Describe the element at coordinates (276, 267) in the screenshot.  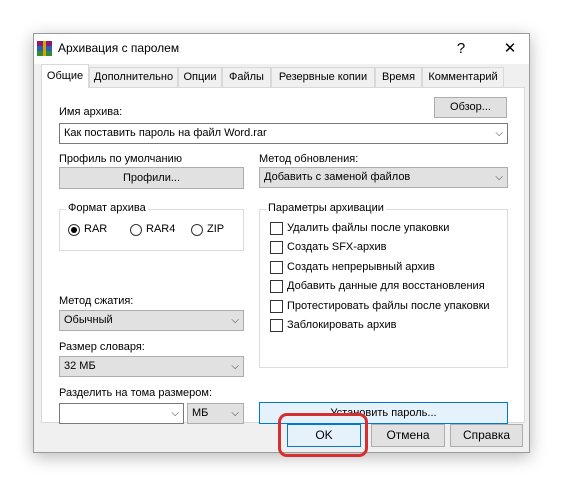
I see `checkbox-solid-archive` at that location.